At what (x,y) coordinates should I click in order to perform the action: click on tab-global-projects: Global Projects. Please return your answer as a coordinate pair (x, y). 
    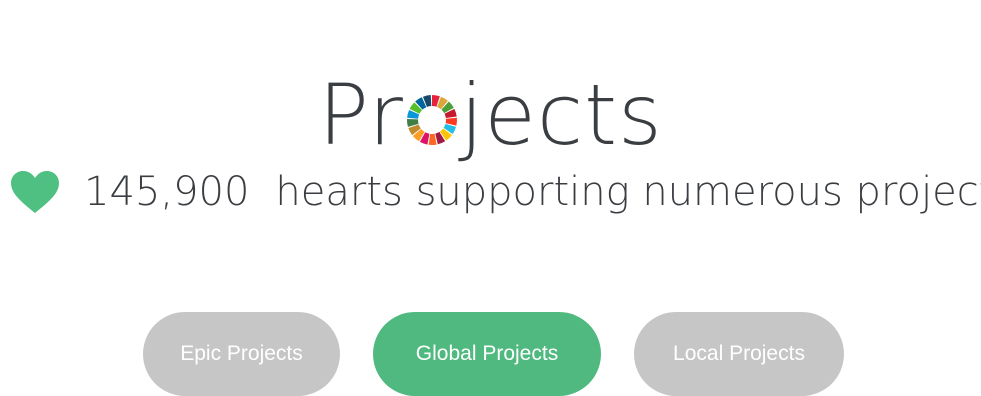
    Looking at the image, I should click on (487, 354).